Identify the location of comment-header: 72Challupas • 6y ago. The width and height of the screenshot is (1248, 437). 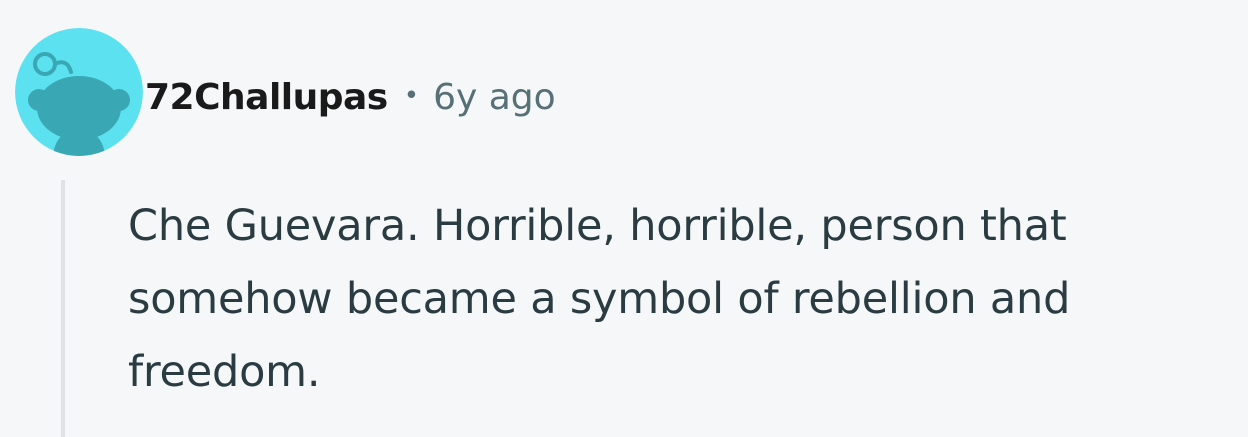
(350, 97).